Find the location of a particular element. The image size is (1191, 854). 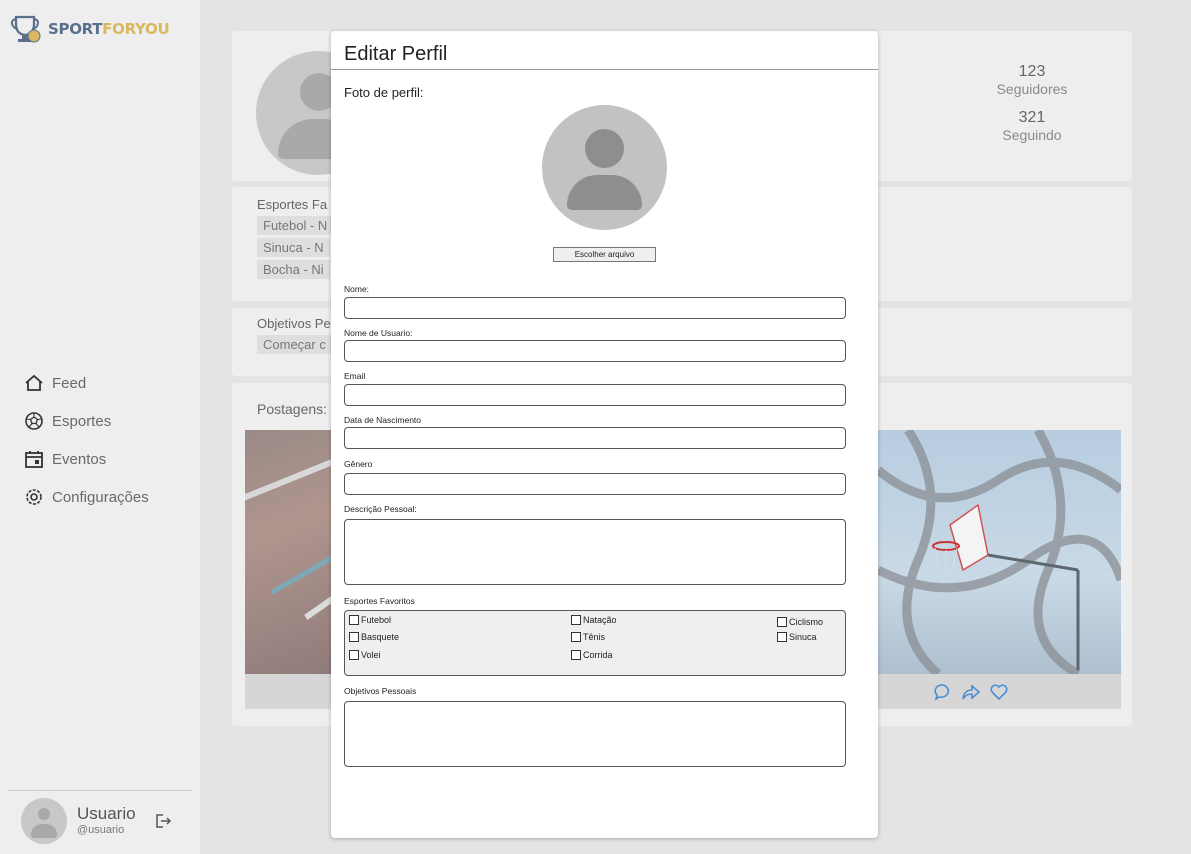

checkbox-basquete: Basquete is located at coordinates (374, 637).